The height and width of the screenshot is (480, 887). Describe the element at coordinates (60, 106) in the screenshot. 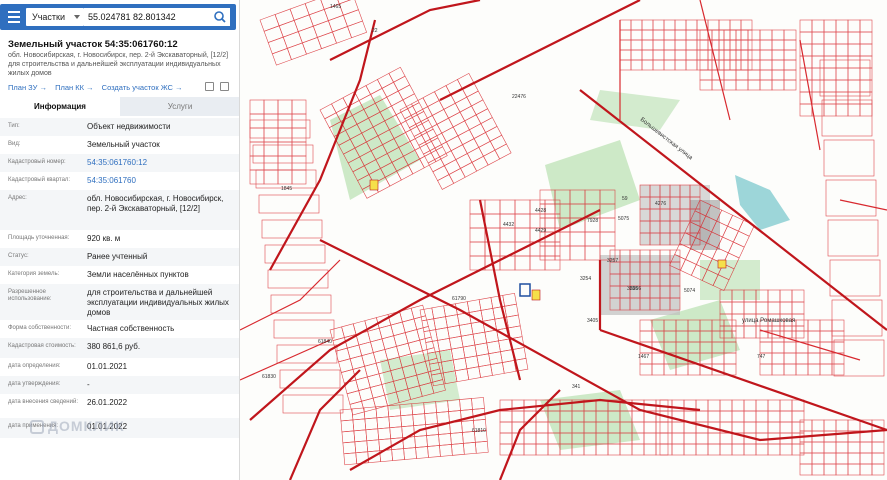

I see `tab-information: Информация` at that location.